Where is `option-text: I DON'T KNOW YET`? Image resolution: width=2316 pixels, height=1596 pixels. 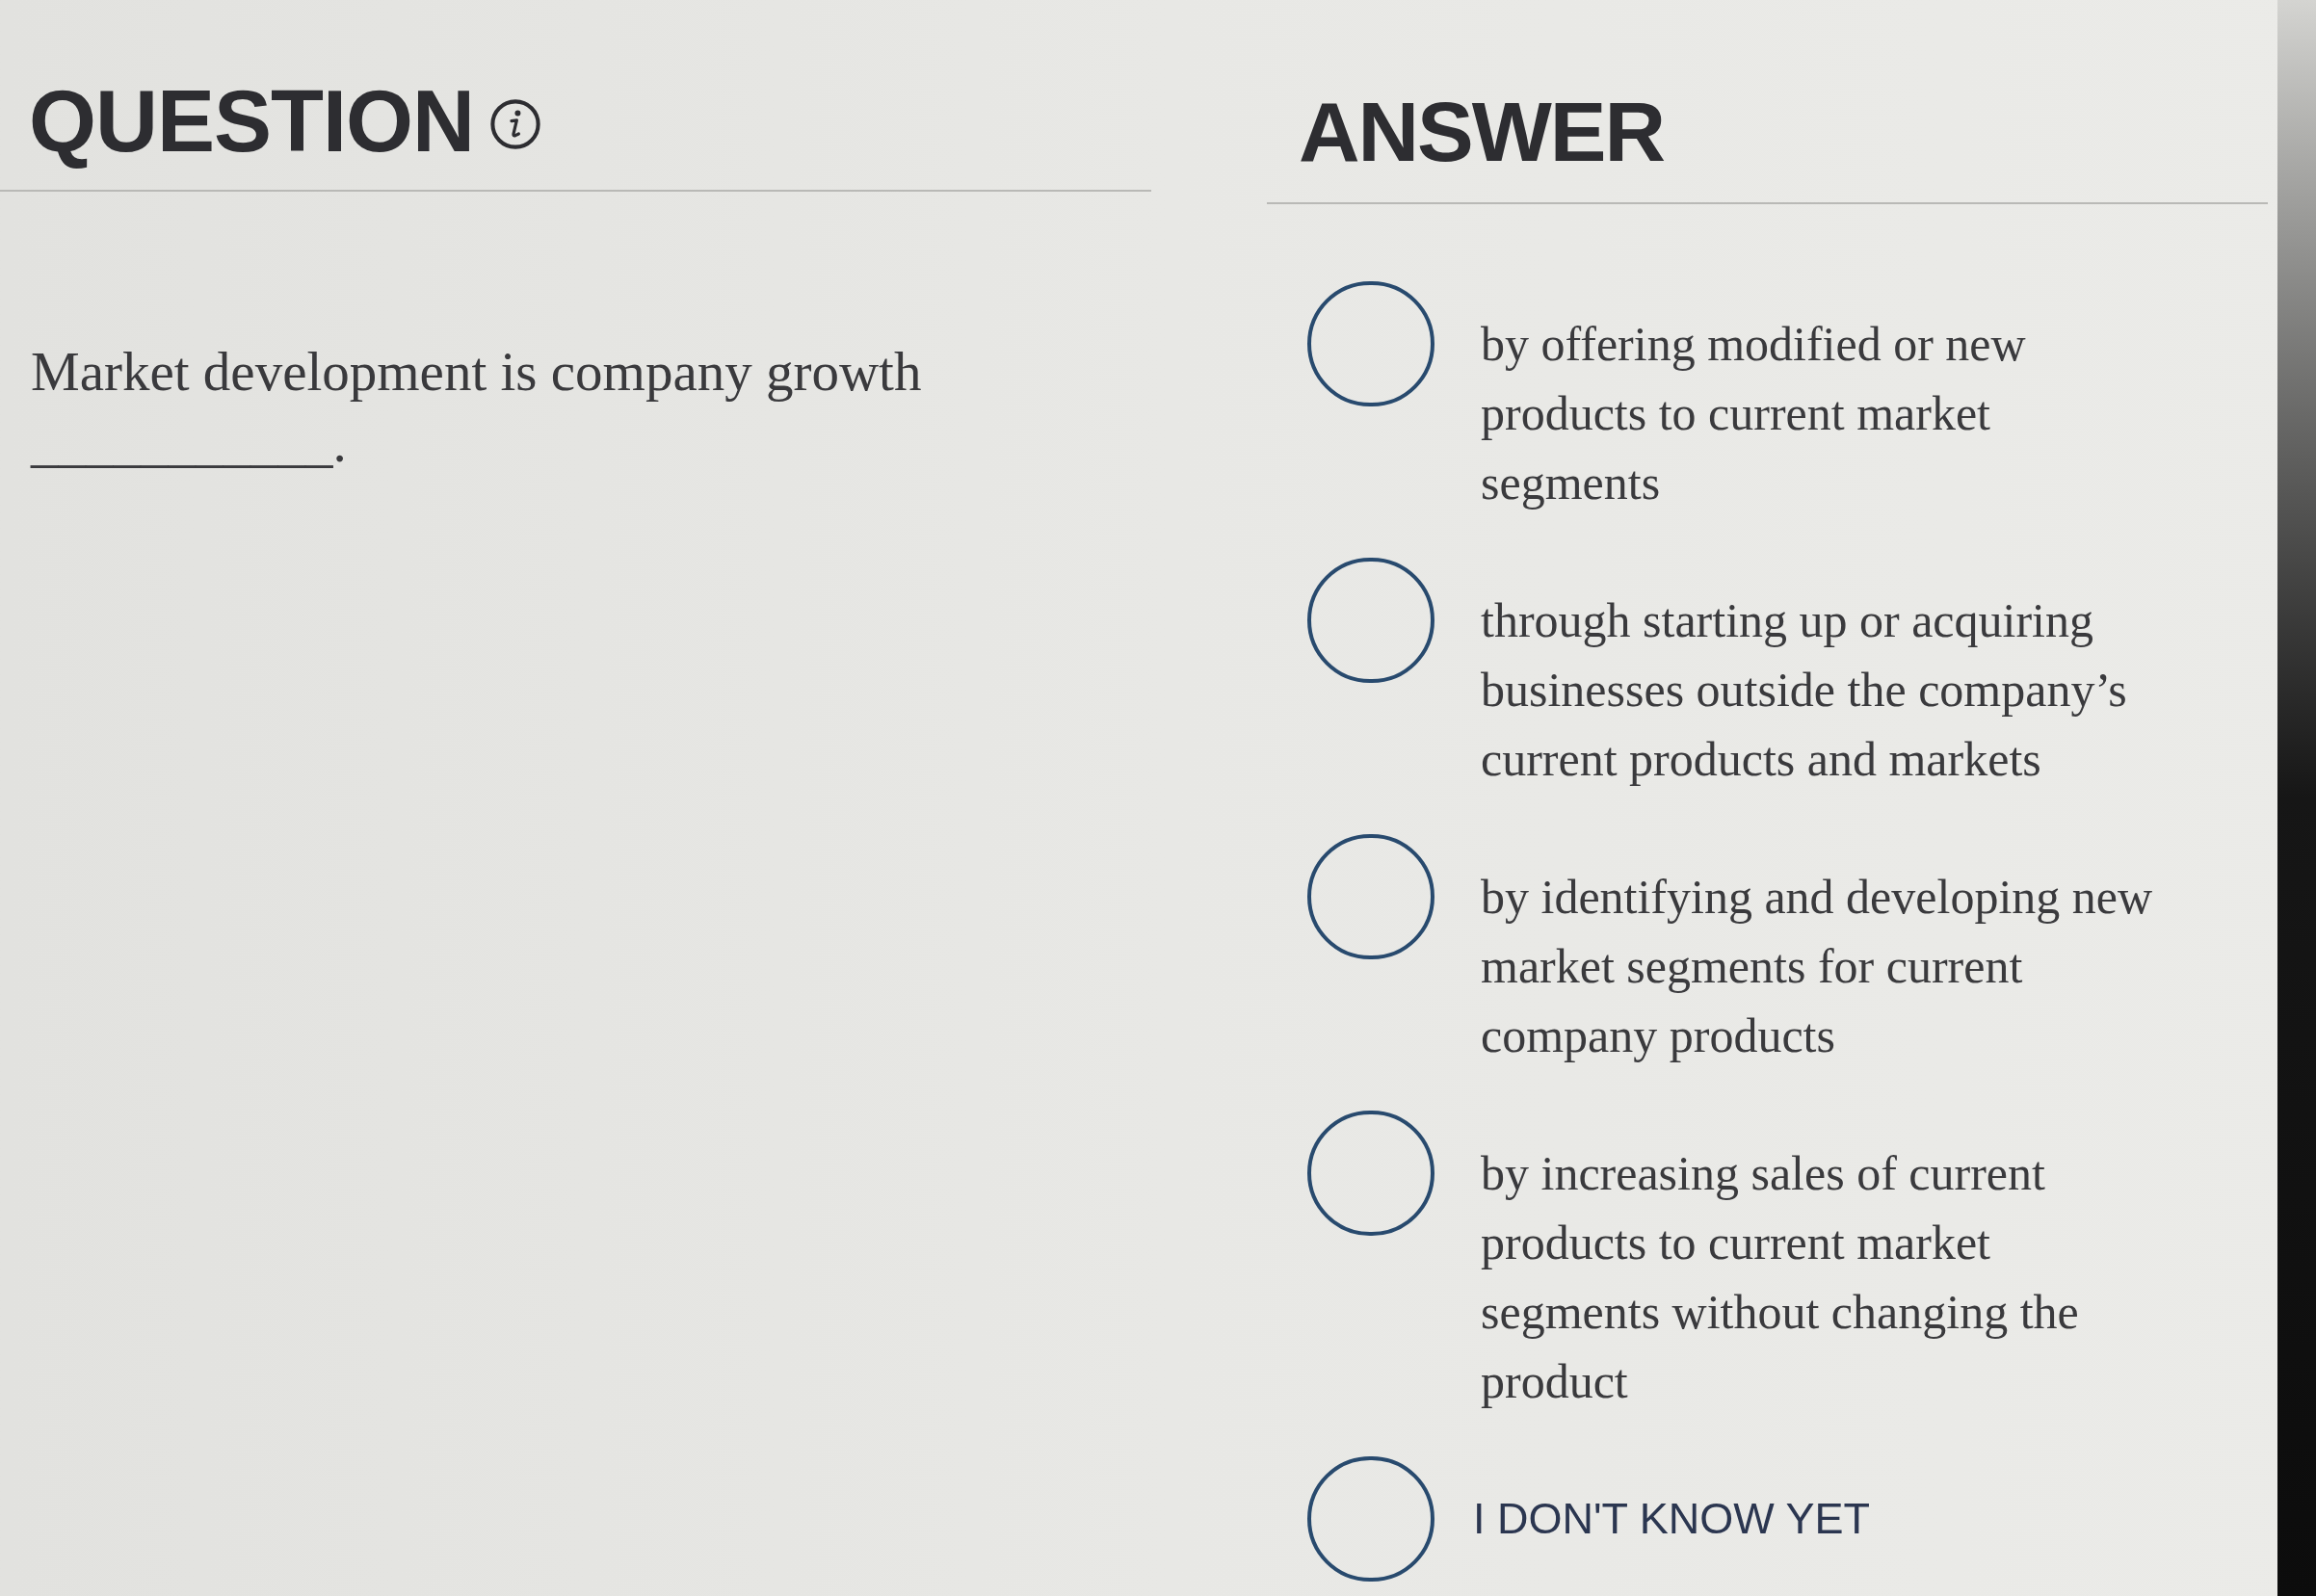 option-text: I DON'T KNOW YET is located at coordinates (1671, 1519).